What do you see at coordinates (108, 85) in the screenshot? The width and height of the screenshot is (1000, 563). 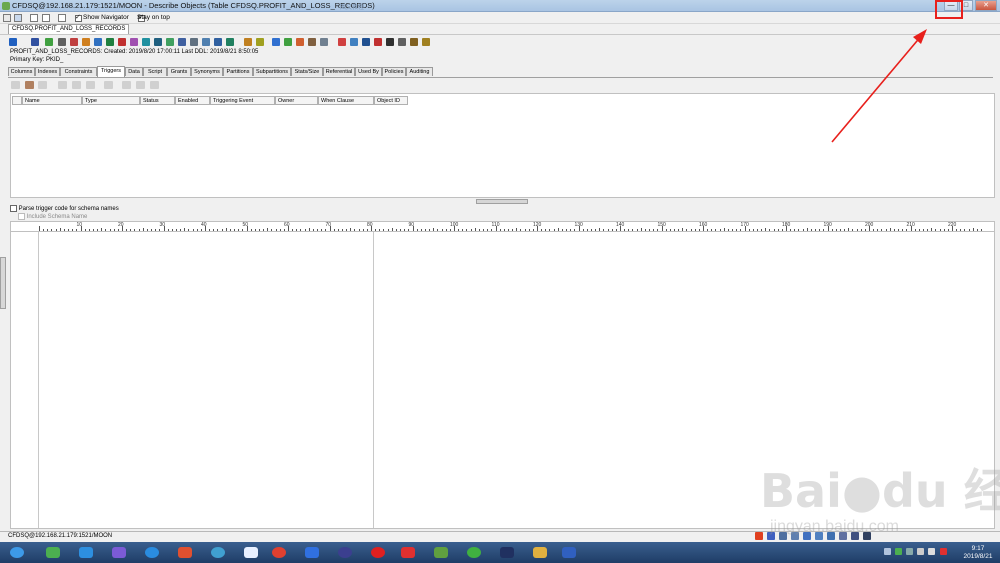 I see `filter-icon` at bounding box center [108, 85].